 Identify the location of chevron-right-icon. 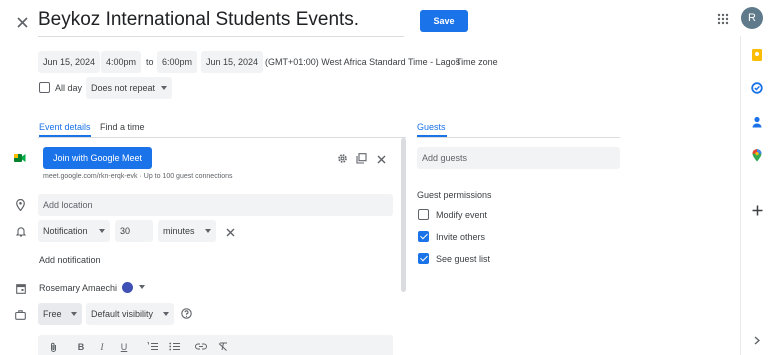
(757, 340).